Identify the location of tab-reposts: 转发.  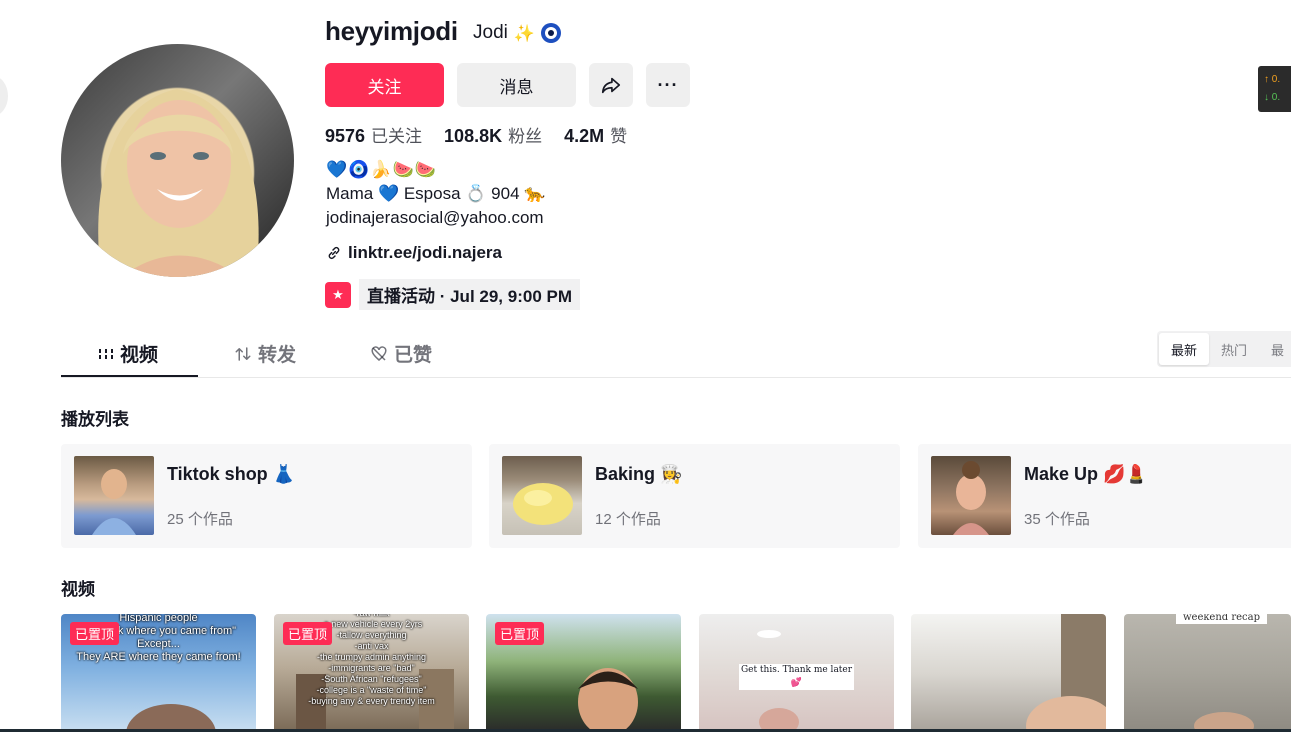
(265, 353).